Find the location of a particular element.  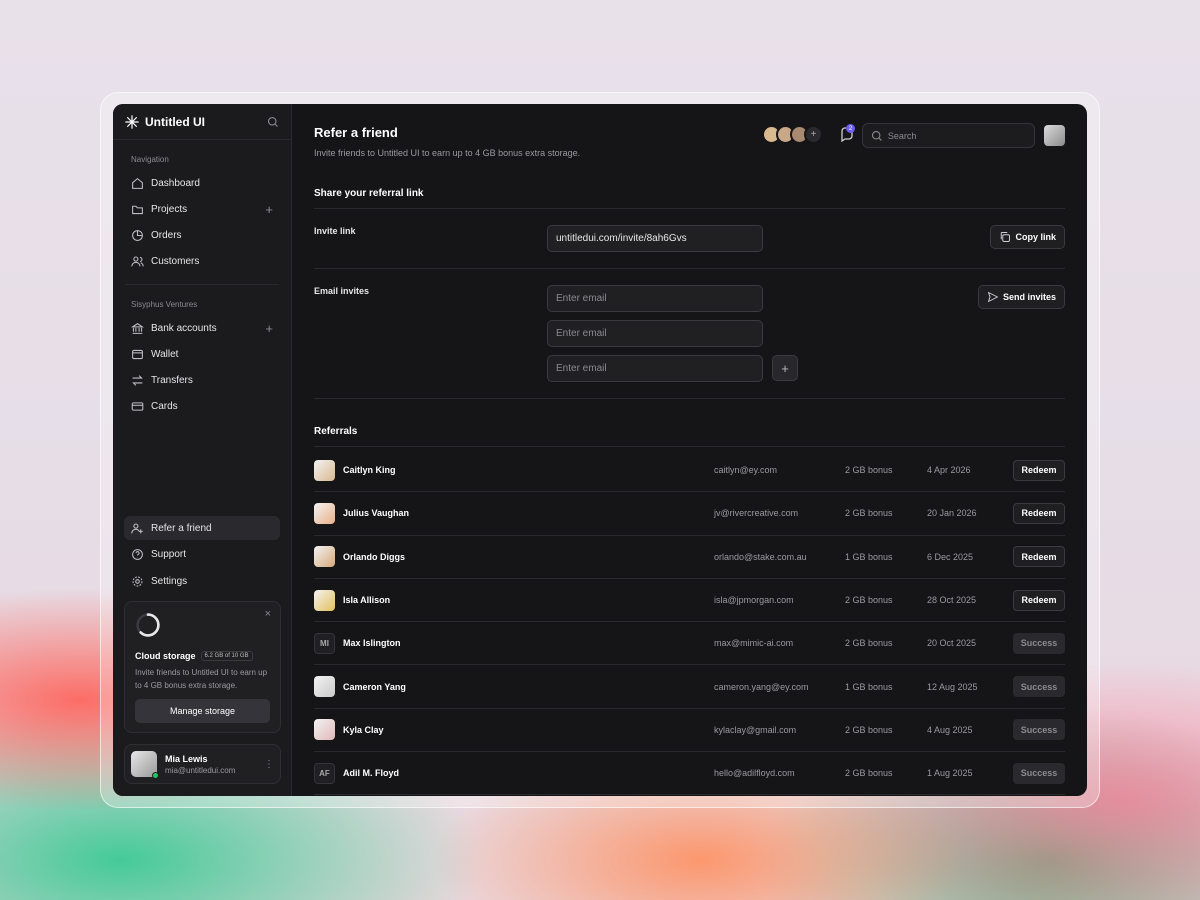

referral-email: kylaclay@gmail.com is located at coordinates (755, 729).